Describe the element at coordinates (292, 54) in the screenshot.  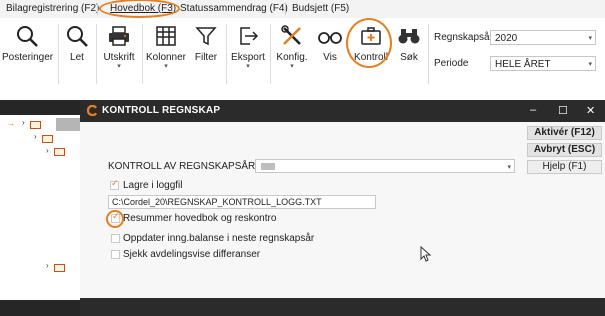
I see `konfig-button: Konfig. ▾` at that location.